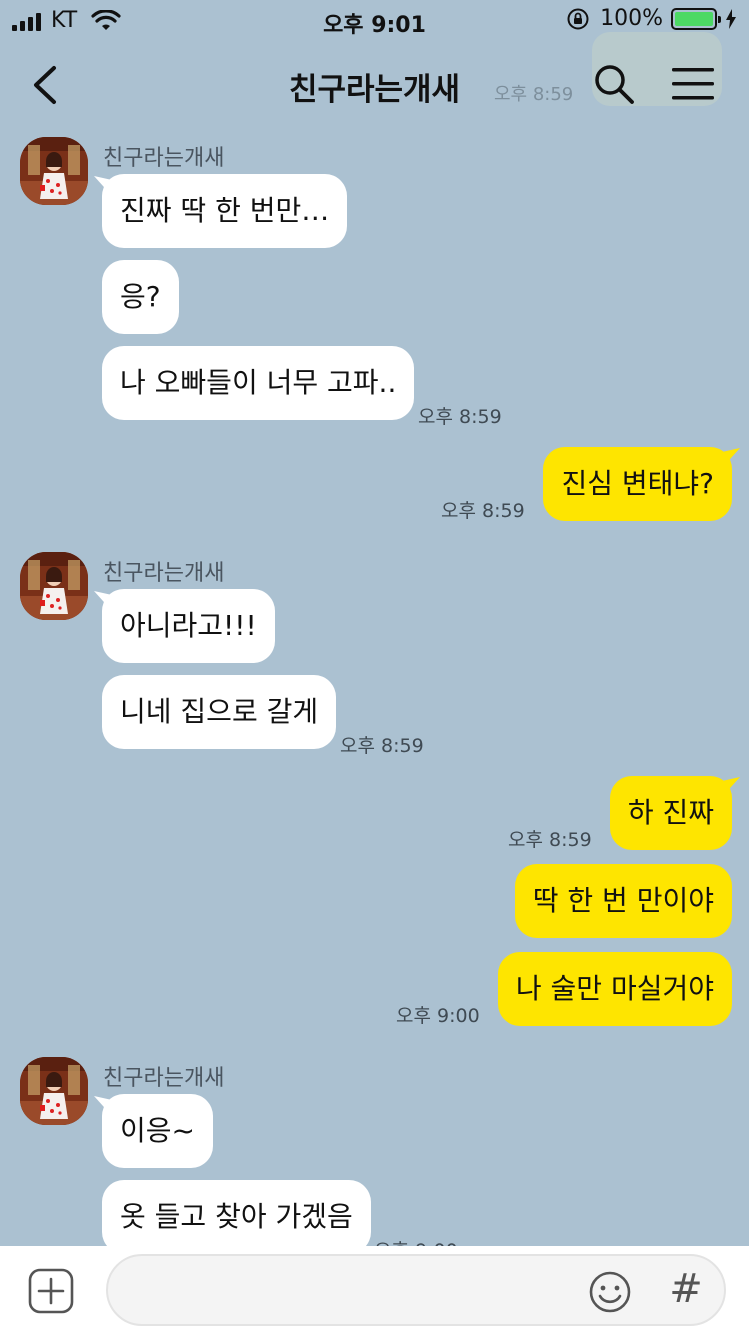  I want to click on plus-icon, so click(51, 1291).